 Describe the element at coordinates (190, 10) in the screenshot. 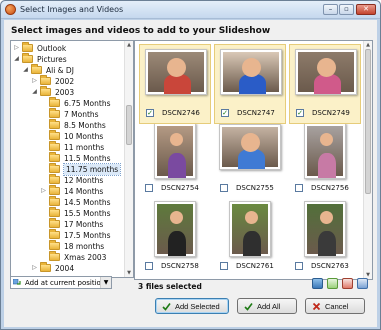

I see `title-bar: Select Images and Videos – ▫ ✕` at that location.